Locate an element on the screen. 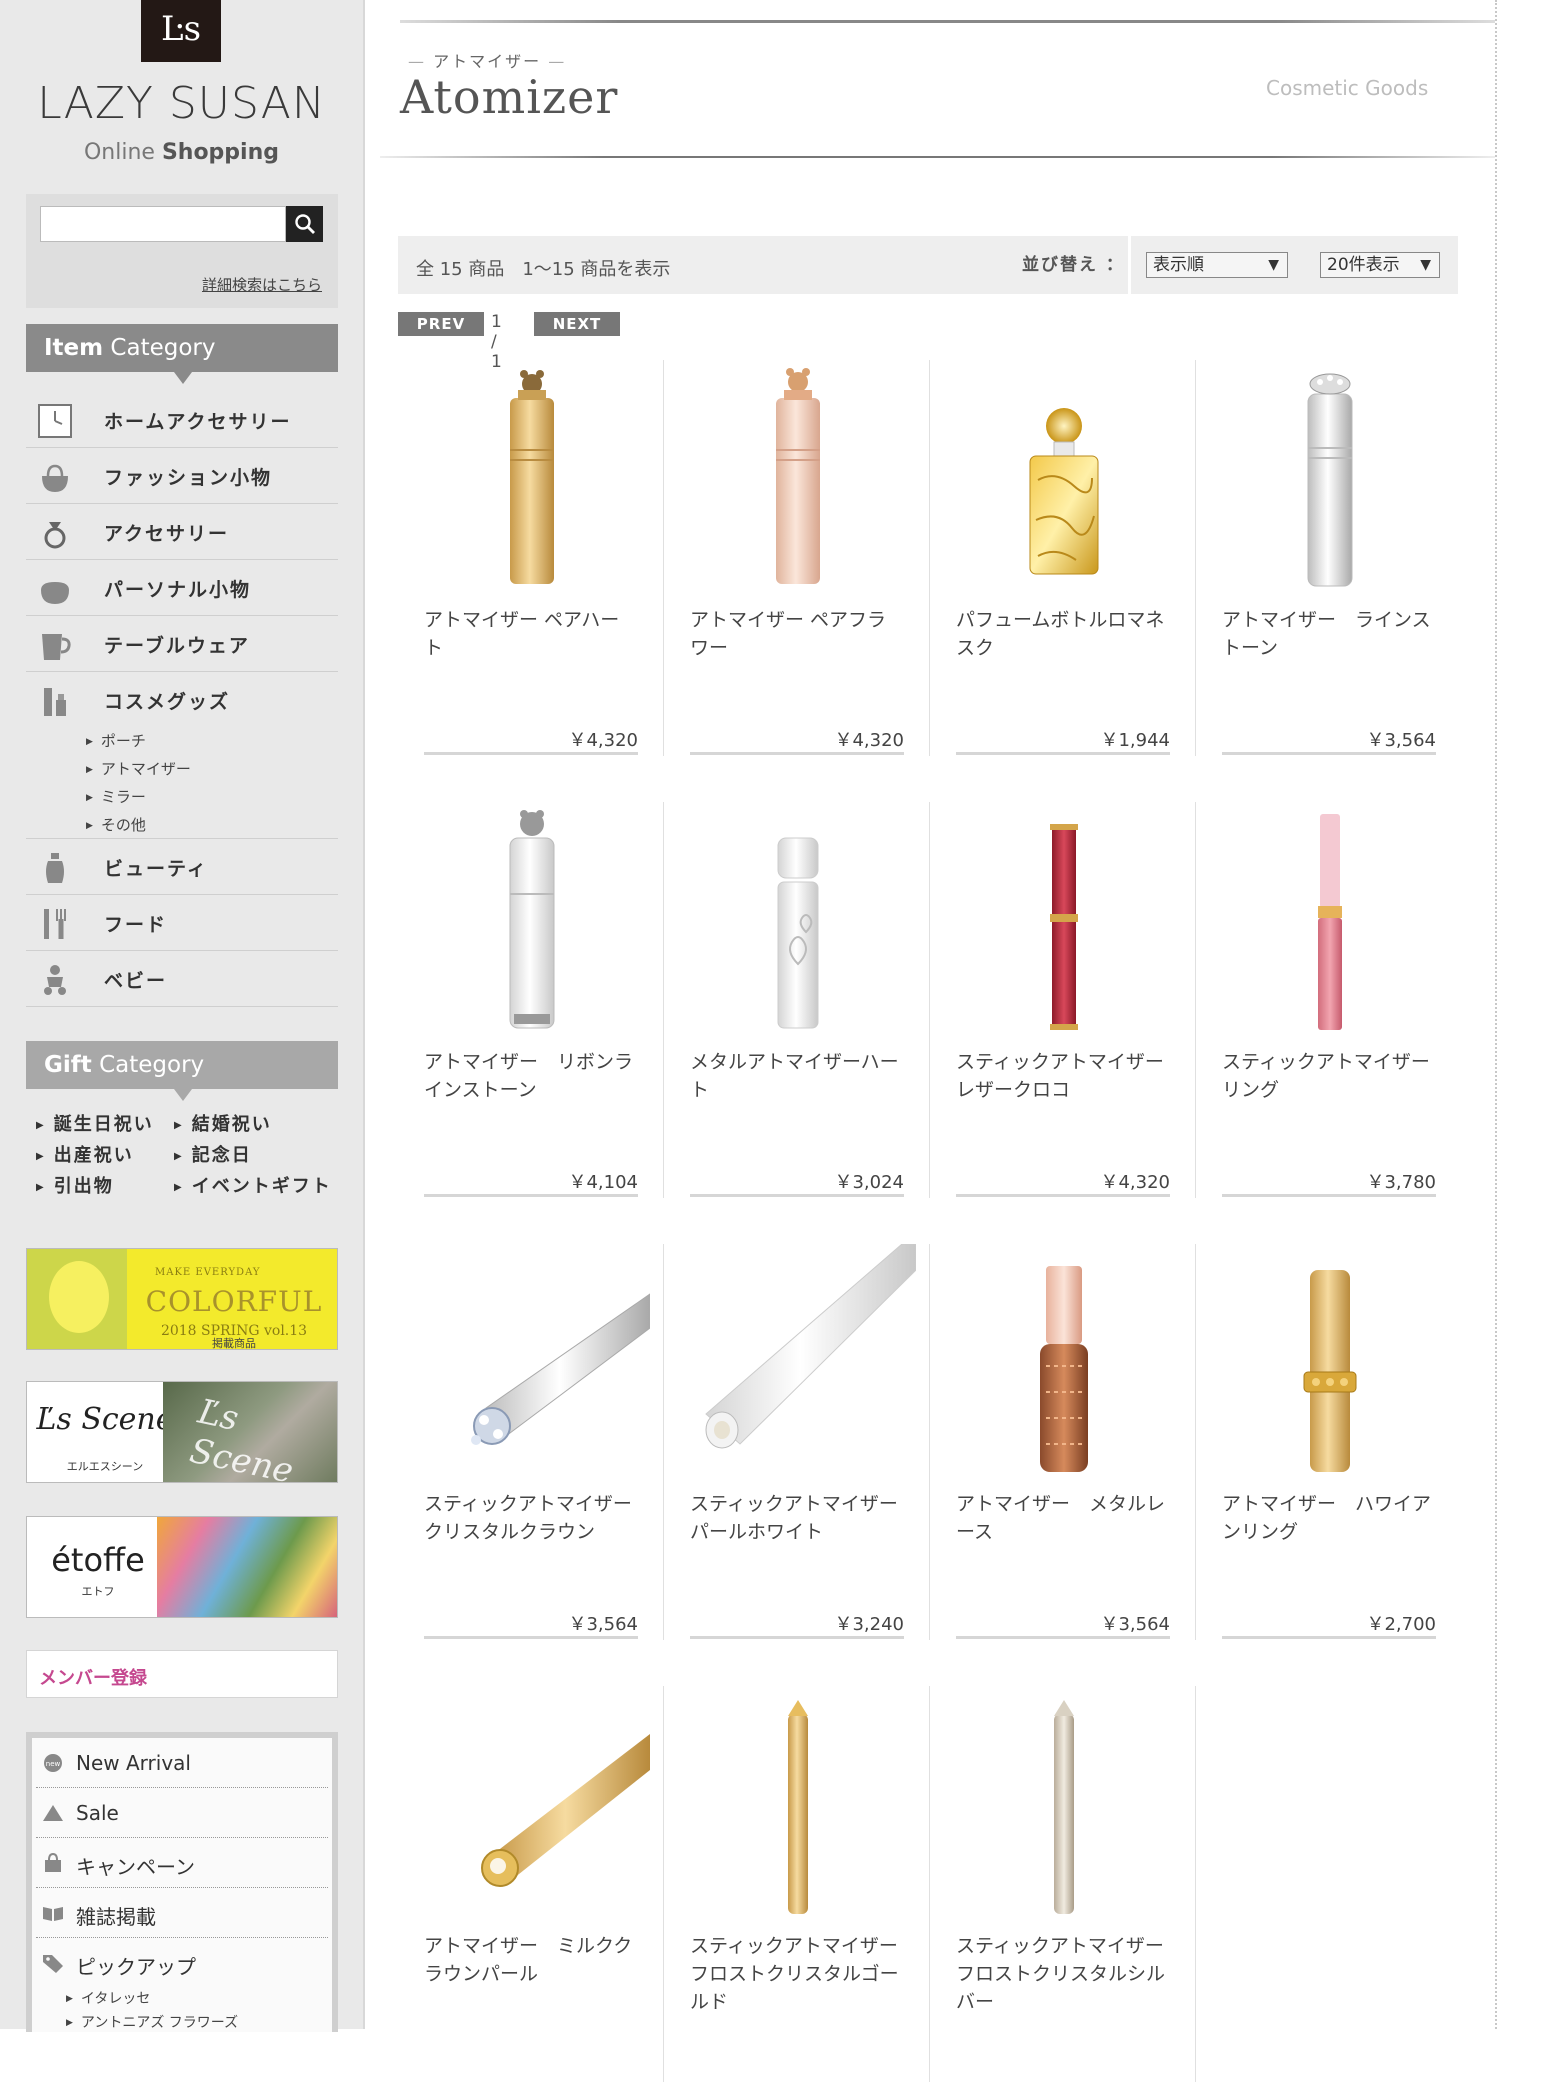 This screenshot has height=2082, width=1542. category-item-tableware: テーブルウェア is located at coordinates (182, 644).